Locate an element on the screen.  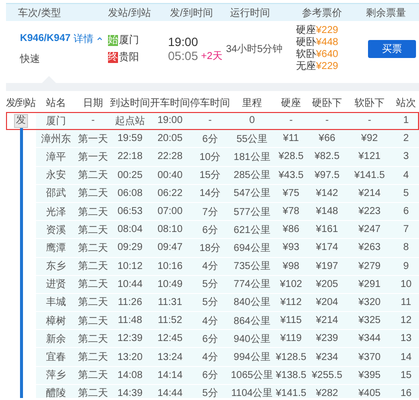
table-cell-text: 55公里 is located at coordinates (252, 139).